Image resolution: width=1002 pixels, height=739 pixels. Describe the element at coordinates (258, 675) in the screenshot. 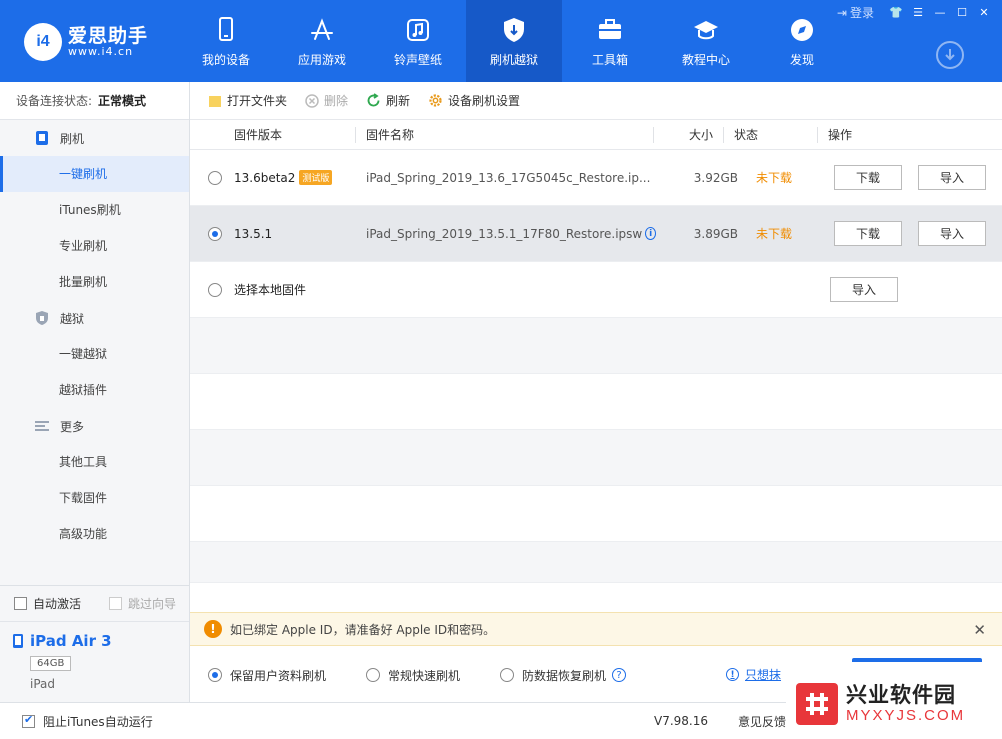

I see `mode-keep-data: 保留用户资料刷机` at that location.